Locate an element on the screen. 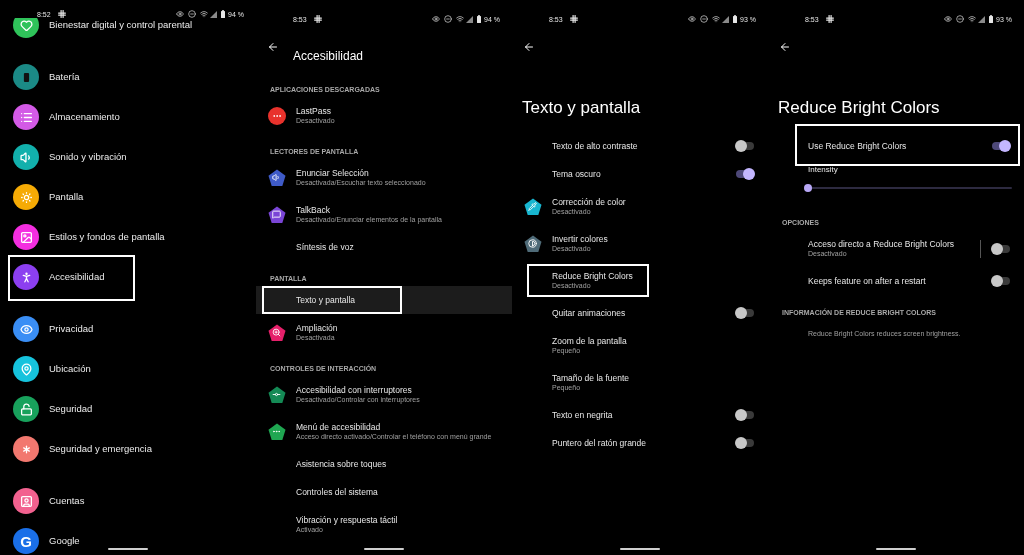 The height and width of the screenshot is (555, 1024). setting-title: Asistencia sobre toques is located at coordinates (404, 464).